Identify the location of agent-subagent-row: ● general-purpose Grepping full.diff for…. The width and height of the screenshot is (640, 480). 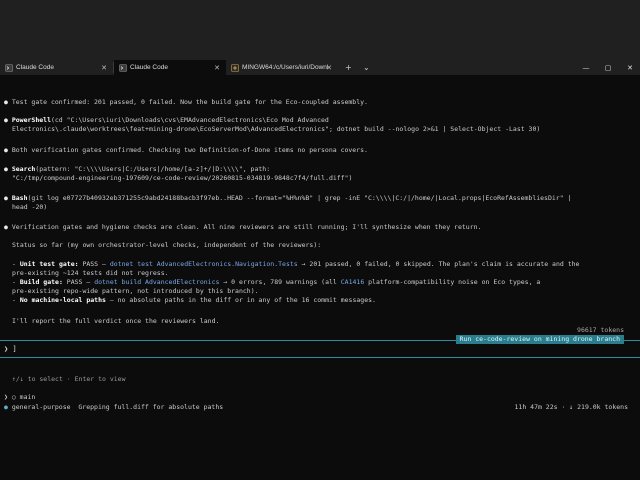
(113, 407).